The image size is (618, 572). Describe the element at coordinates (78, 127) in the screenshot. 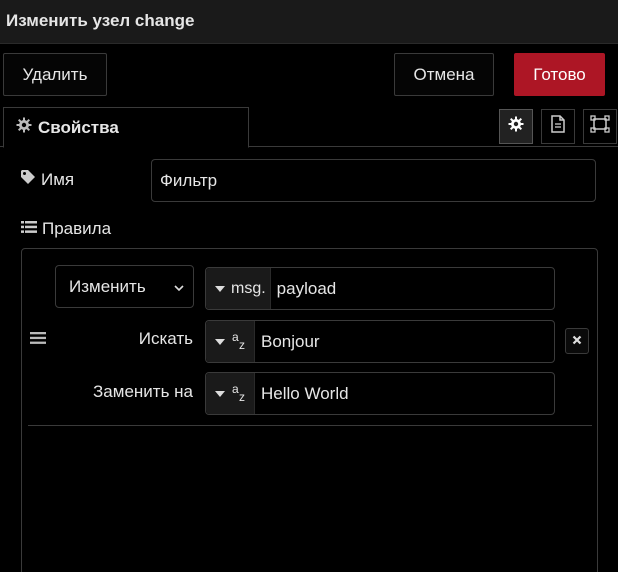

I see `tab-properties-label: Свойства` at that location.